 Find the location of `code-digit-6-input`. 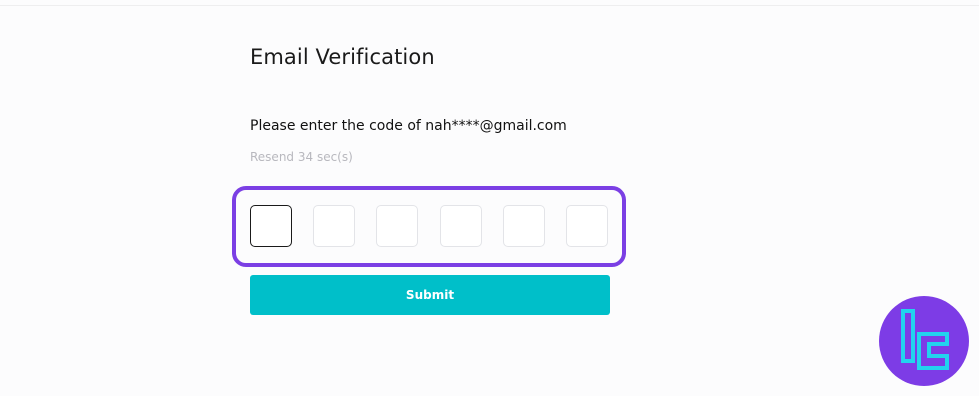

code-digit-6-input is located at coordinates (587, 226).